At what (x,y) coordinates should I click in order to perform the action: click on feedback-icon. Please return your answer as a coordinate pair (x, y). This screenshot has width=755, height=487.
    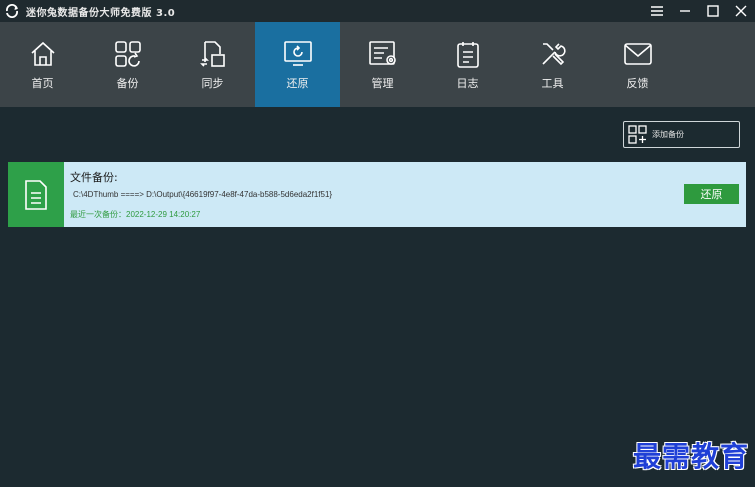
    Looking at the image, I should click on (638, 54).